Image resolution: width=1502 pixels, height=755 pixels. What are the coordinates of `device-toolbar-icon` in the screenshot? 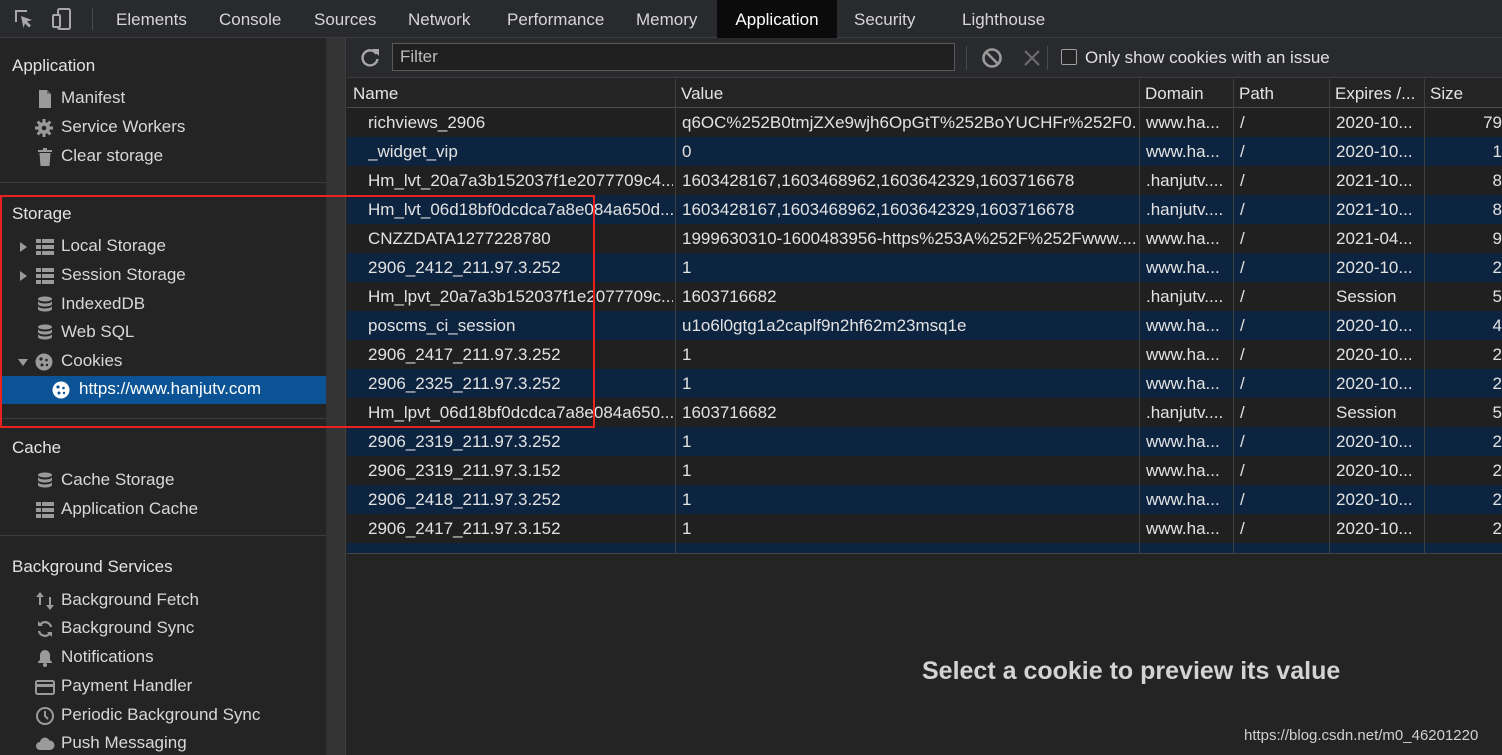 It's located at (62, 19).